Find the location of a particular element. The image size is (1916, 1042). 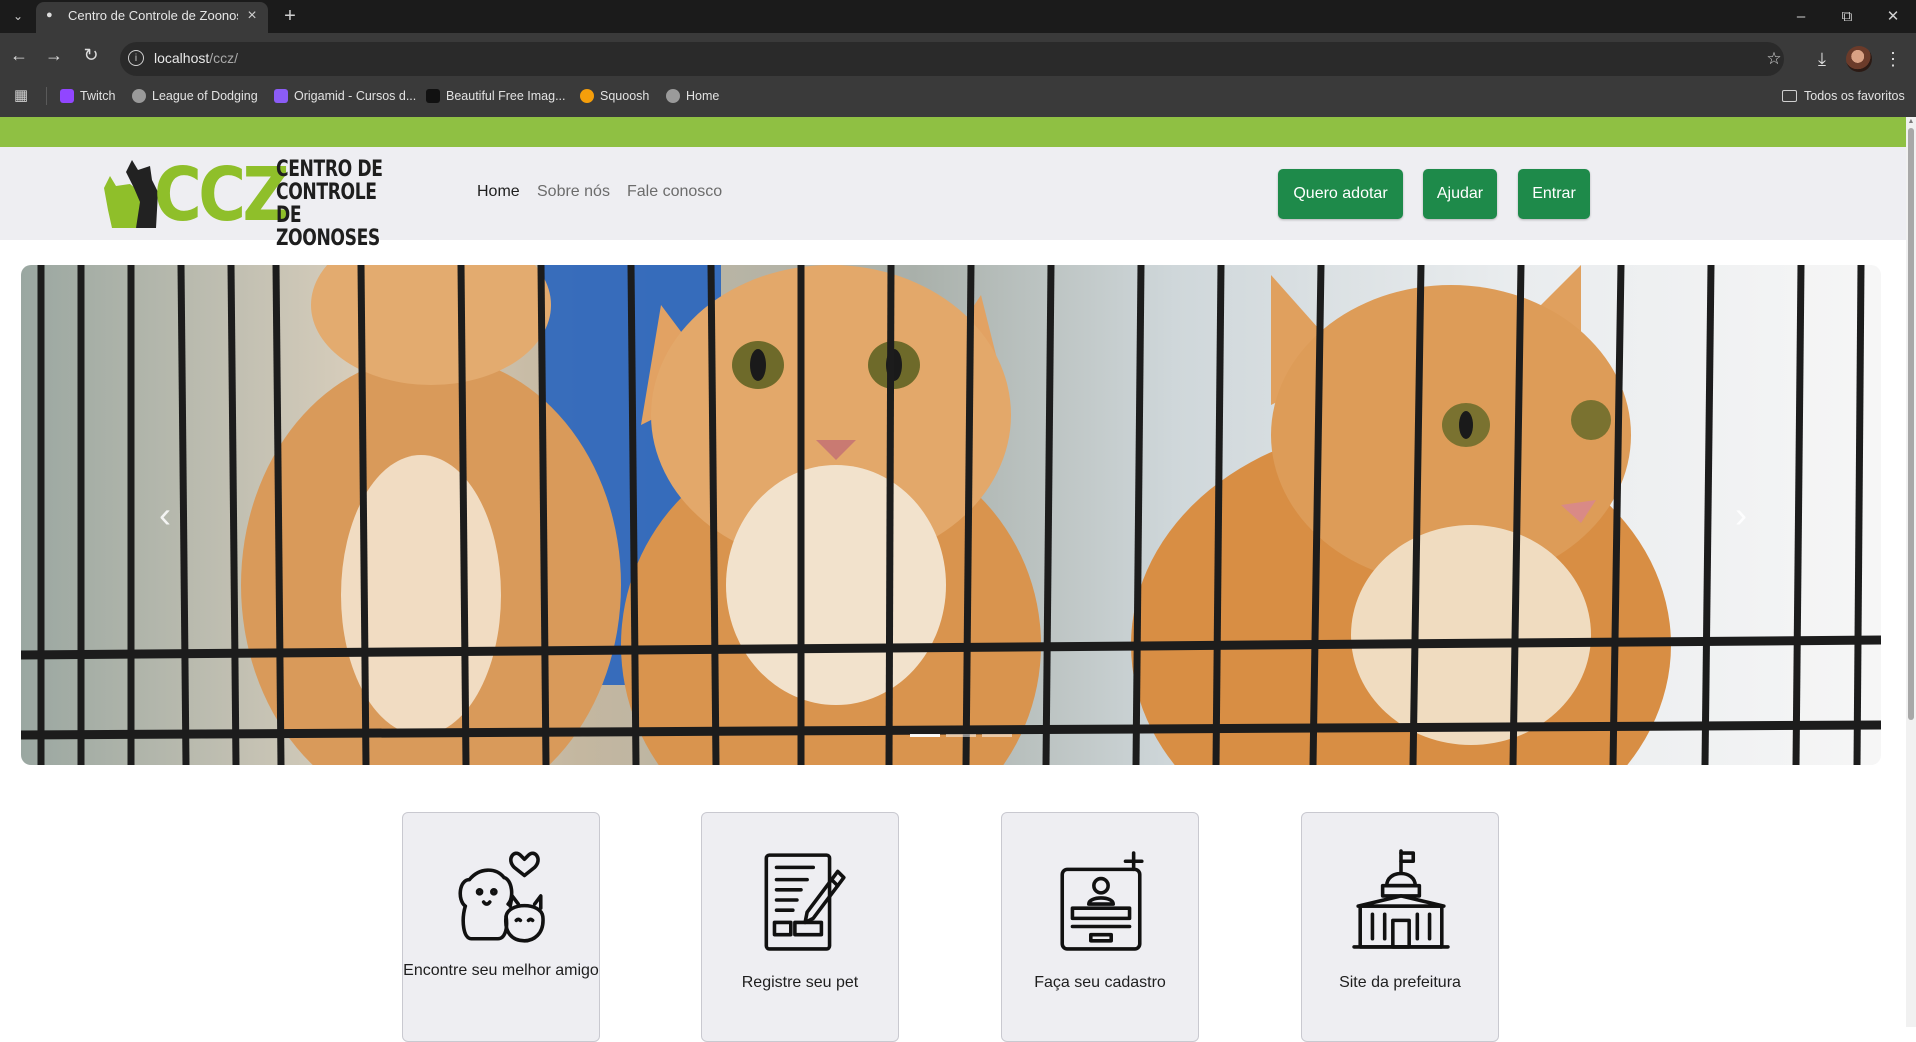

tab-title: Centro de Controle de Zoonoses is located at coordinates (153, 15).